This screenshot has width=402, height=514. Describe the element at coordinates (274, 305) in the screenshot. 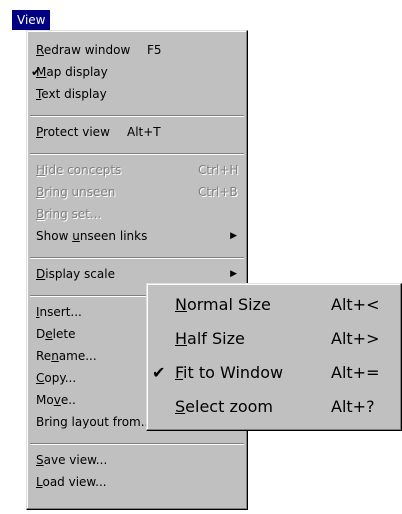

I see `submenu-item-normal-size: Normal Size Alt+<` at that location.